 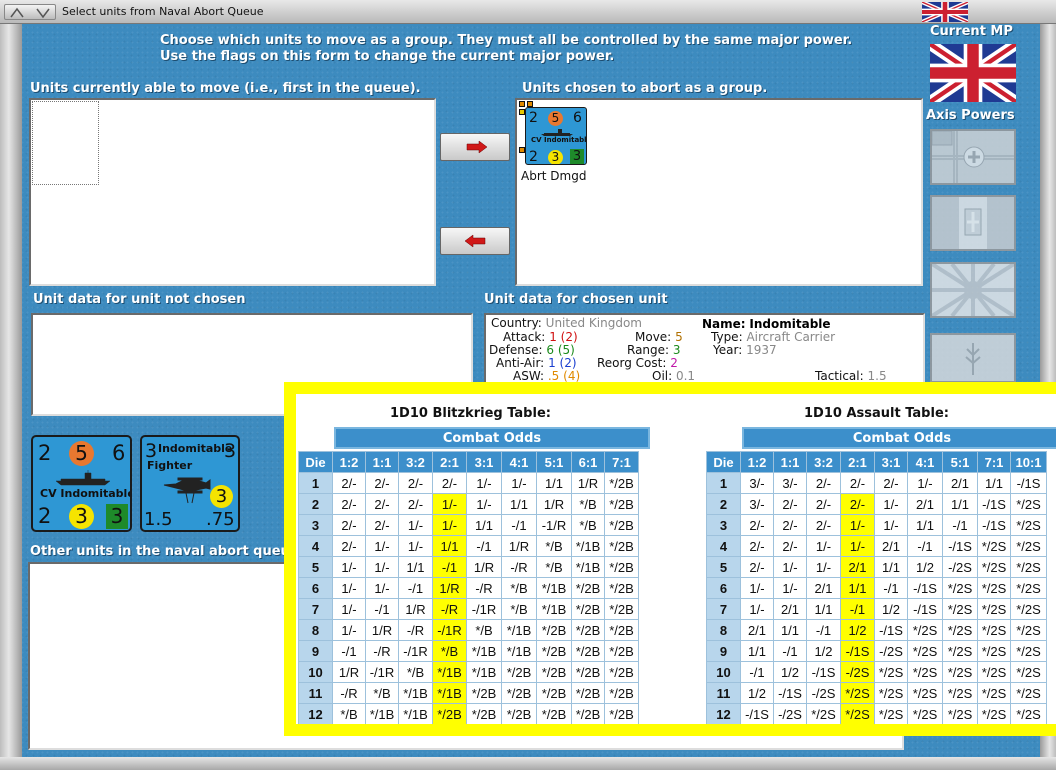 I want to click on ship-unit-counter: 2 5 6 CV Indomitable 2 3 3, so click(x=81, y=483).